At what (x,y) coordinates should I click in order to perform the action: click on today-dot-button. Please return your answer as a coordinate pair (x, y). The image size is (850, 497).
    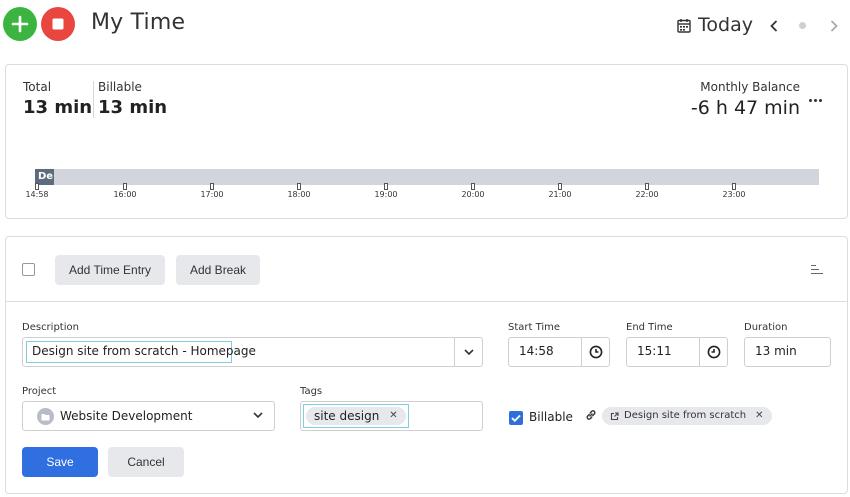
    Looking at the image, I should click on (802, 25).